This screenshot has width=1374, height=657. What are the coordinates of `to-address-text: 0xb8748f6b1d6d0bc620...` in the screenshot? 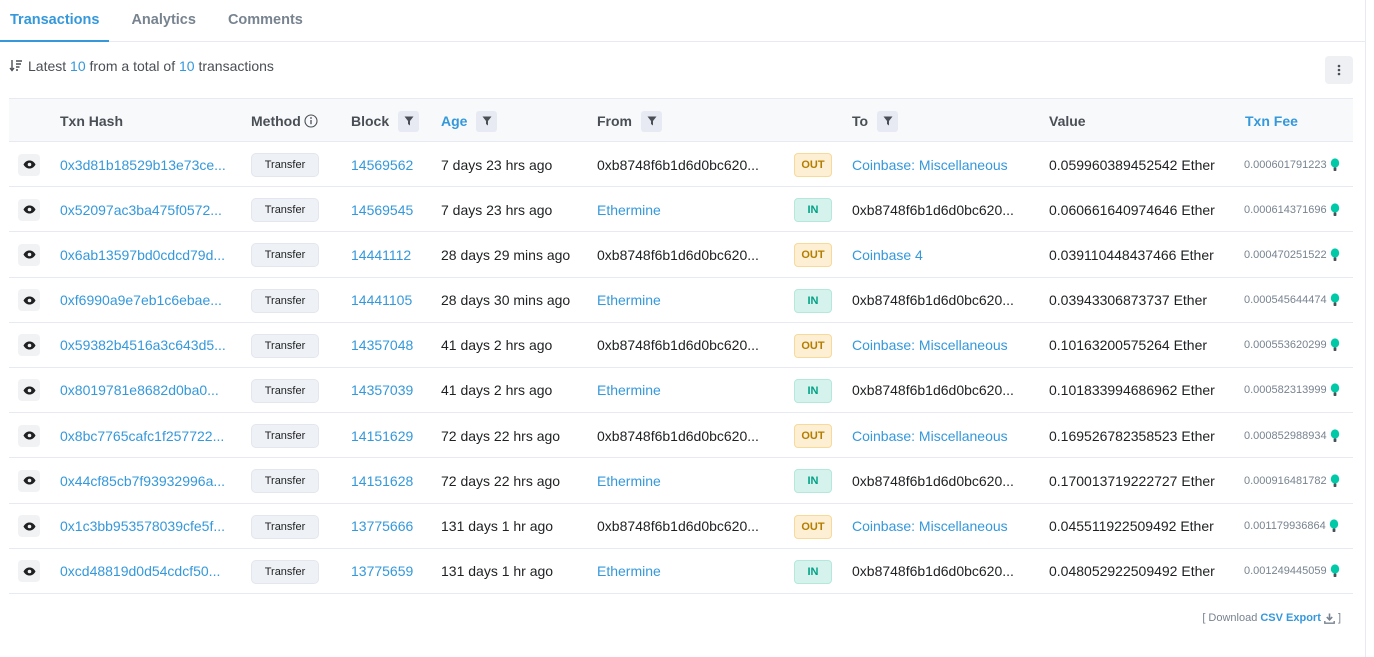 It's located at (933, 390).